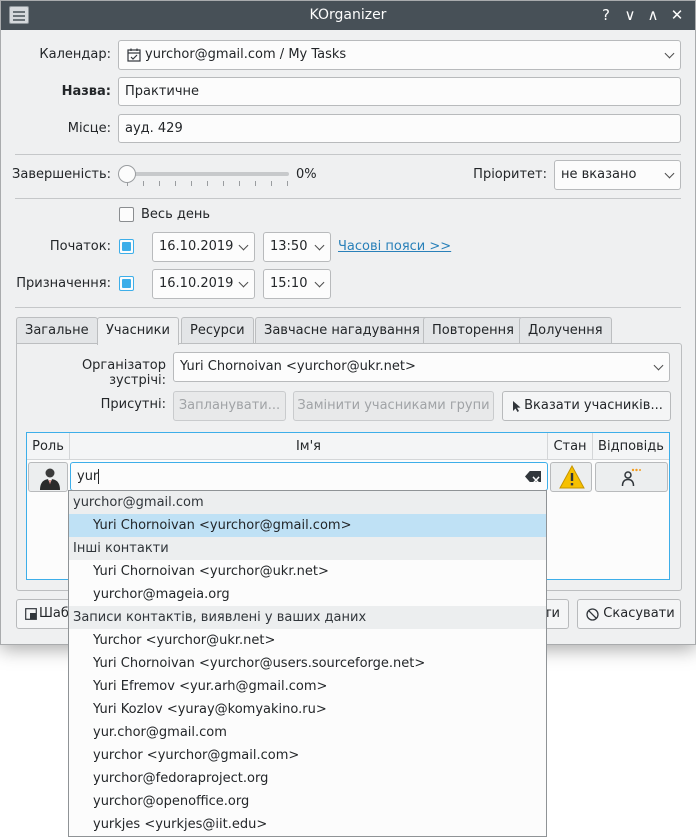 This screenshot has height=837, width=696. I want to click on summary-input: Практичне, so click(399, 91).